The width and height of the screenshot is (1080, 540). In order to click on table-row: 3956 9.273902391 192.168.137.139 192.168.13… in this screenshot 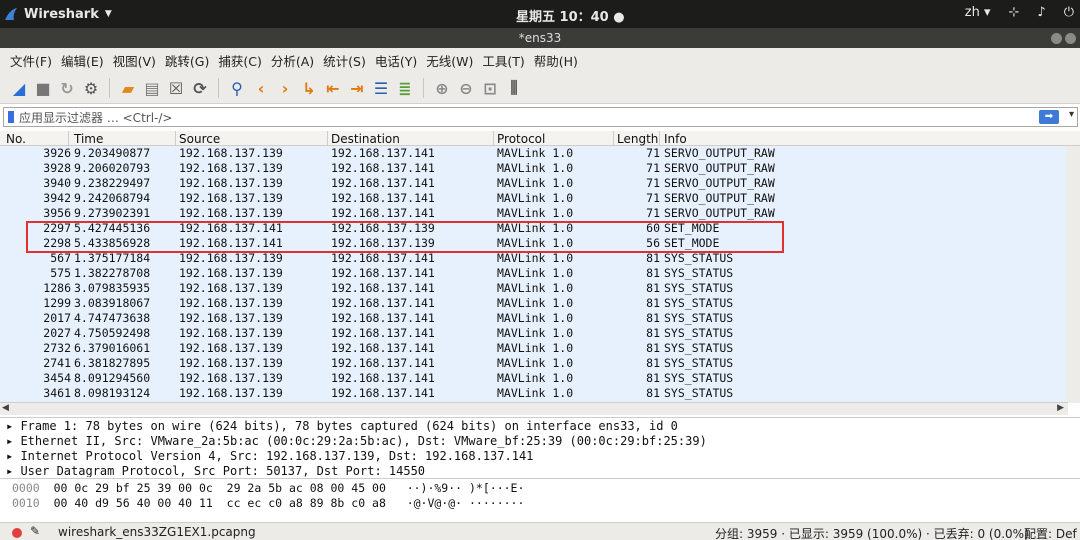, I will do `click(533, 213)`.